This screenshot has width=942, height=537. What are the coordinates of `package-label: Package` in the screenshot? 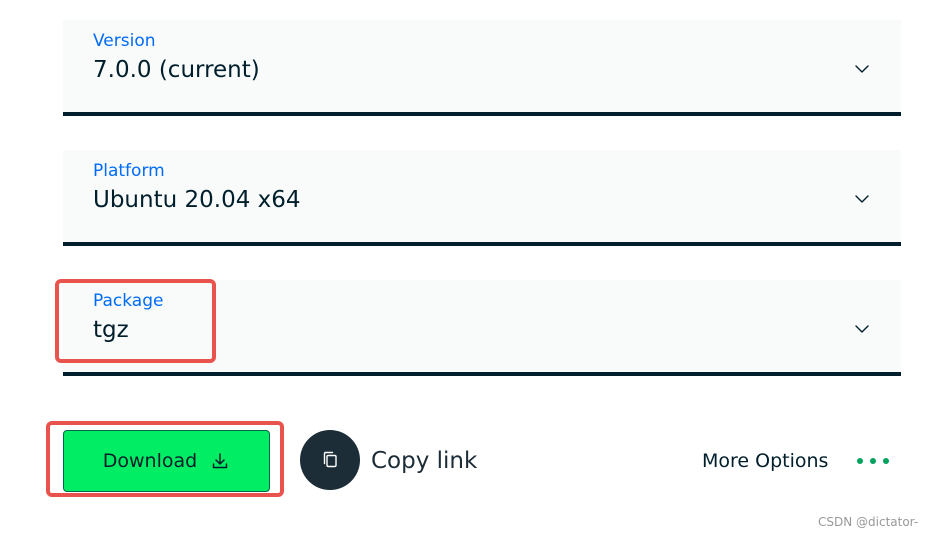 It's located at (128, 301).